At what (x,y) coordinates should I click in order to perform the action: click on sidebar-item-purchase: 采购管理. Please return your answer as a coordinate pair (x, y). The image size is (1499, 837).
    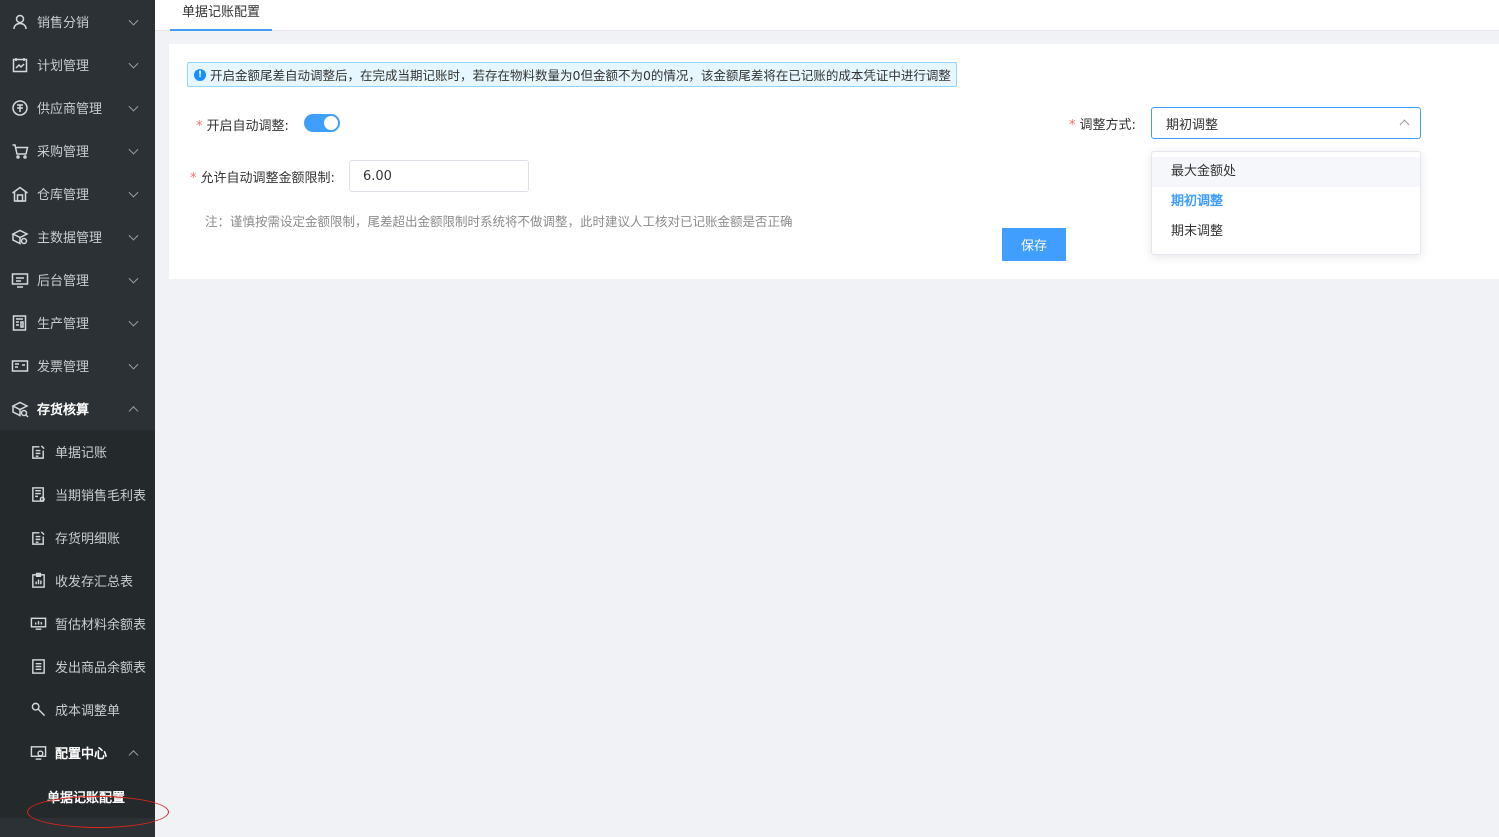
    Looking at the image, I should click on (77, 150).